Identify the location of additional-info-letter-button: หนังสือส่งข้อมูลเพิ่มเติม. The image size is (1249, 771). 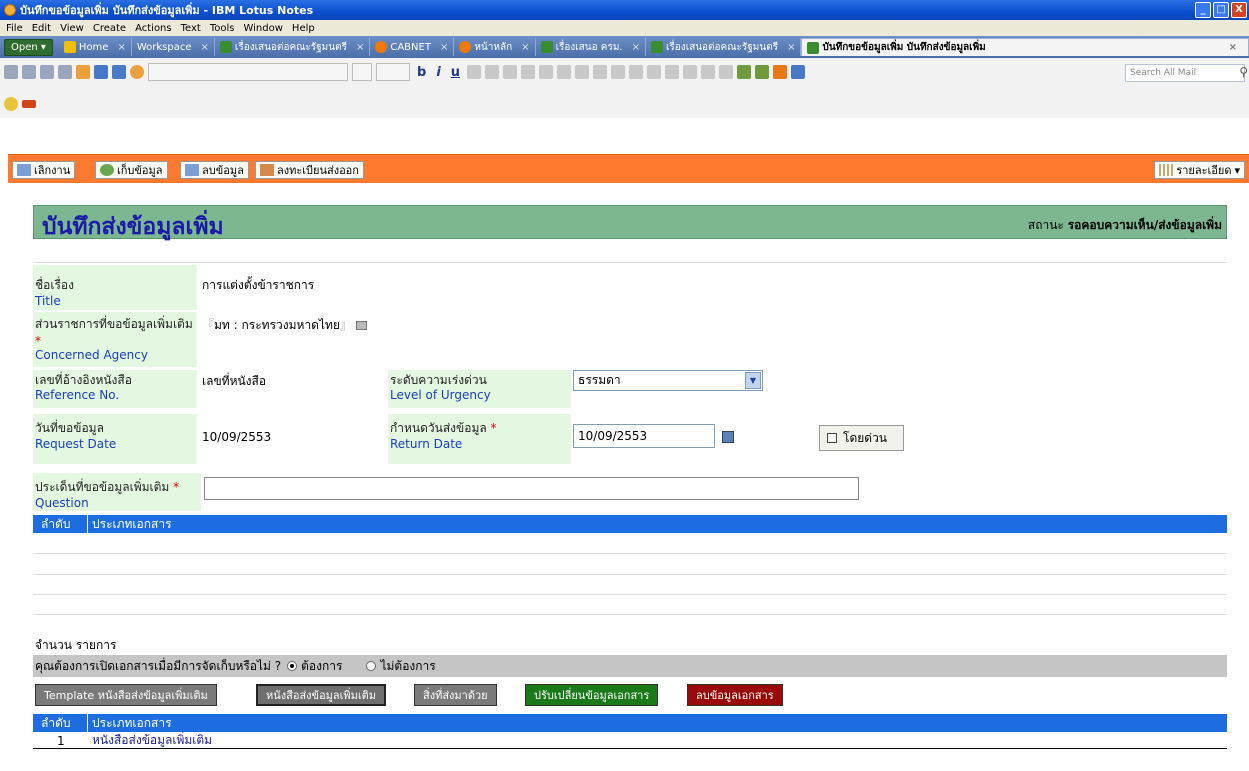
(321, 695).